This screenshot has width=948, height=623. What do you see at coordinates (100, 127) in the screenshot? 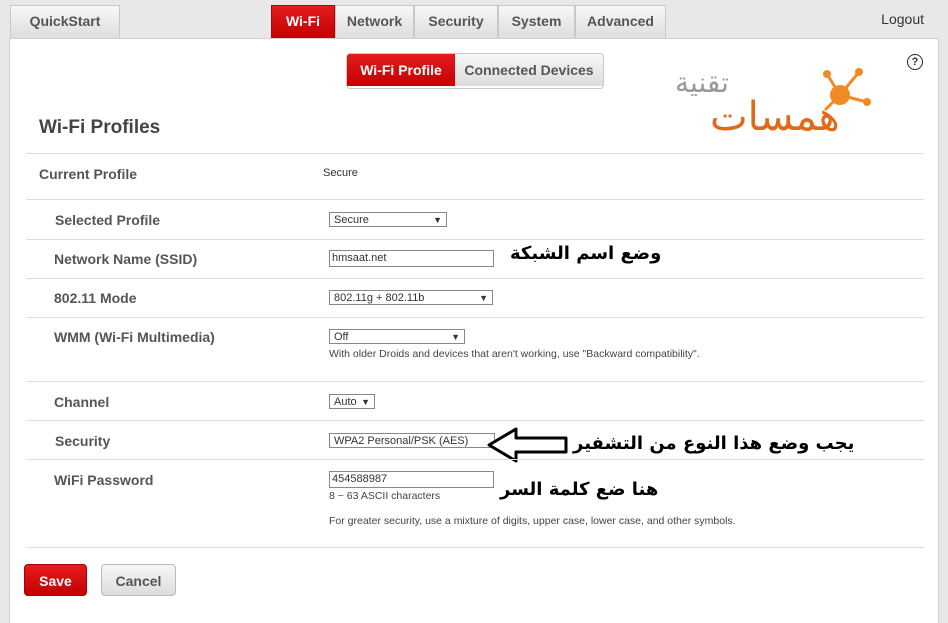
I see `page-title: Wi-Fi Profiles` at bounding box center [100, 127].